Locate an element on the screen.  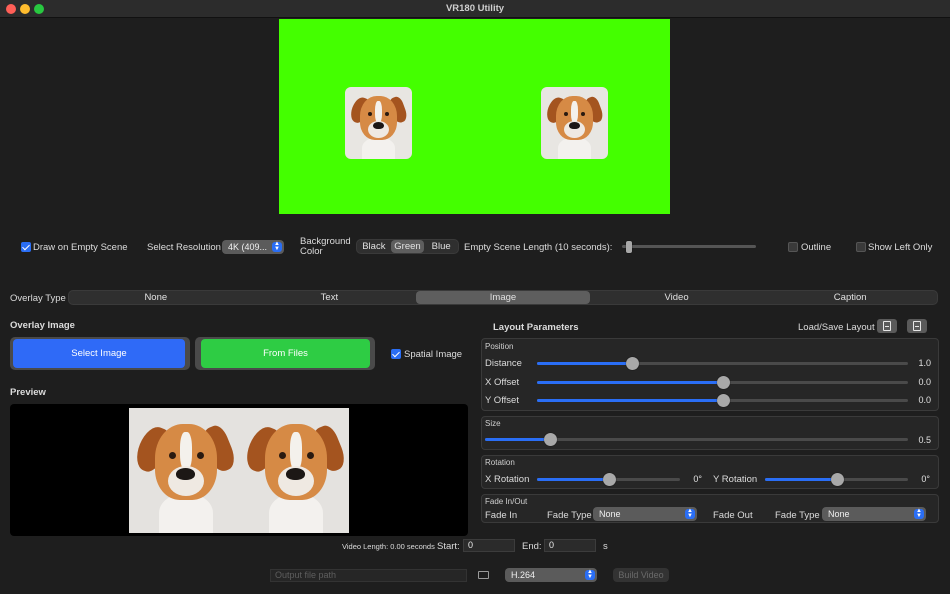
fade-out-type-value: None is located at coordinates (839, 514).